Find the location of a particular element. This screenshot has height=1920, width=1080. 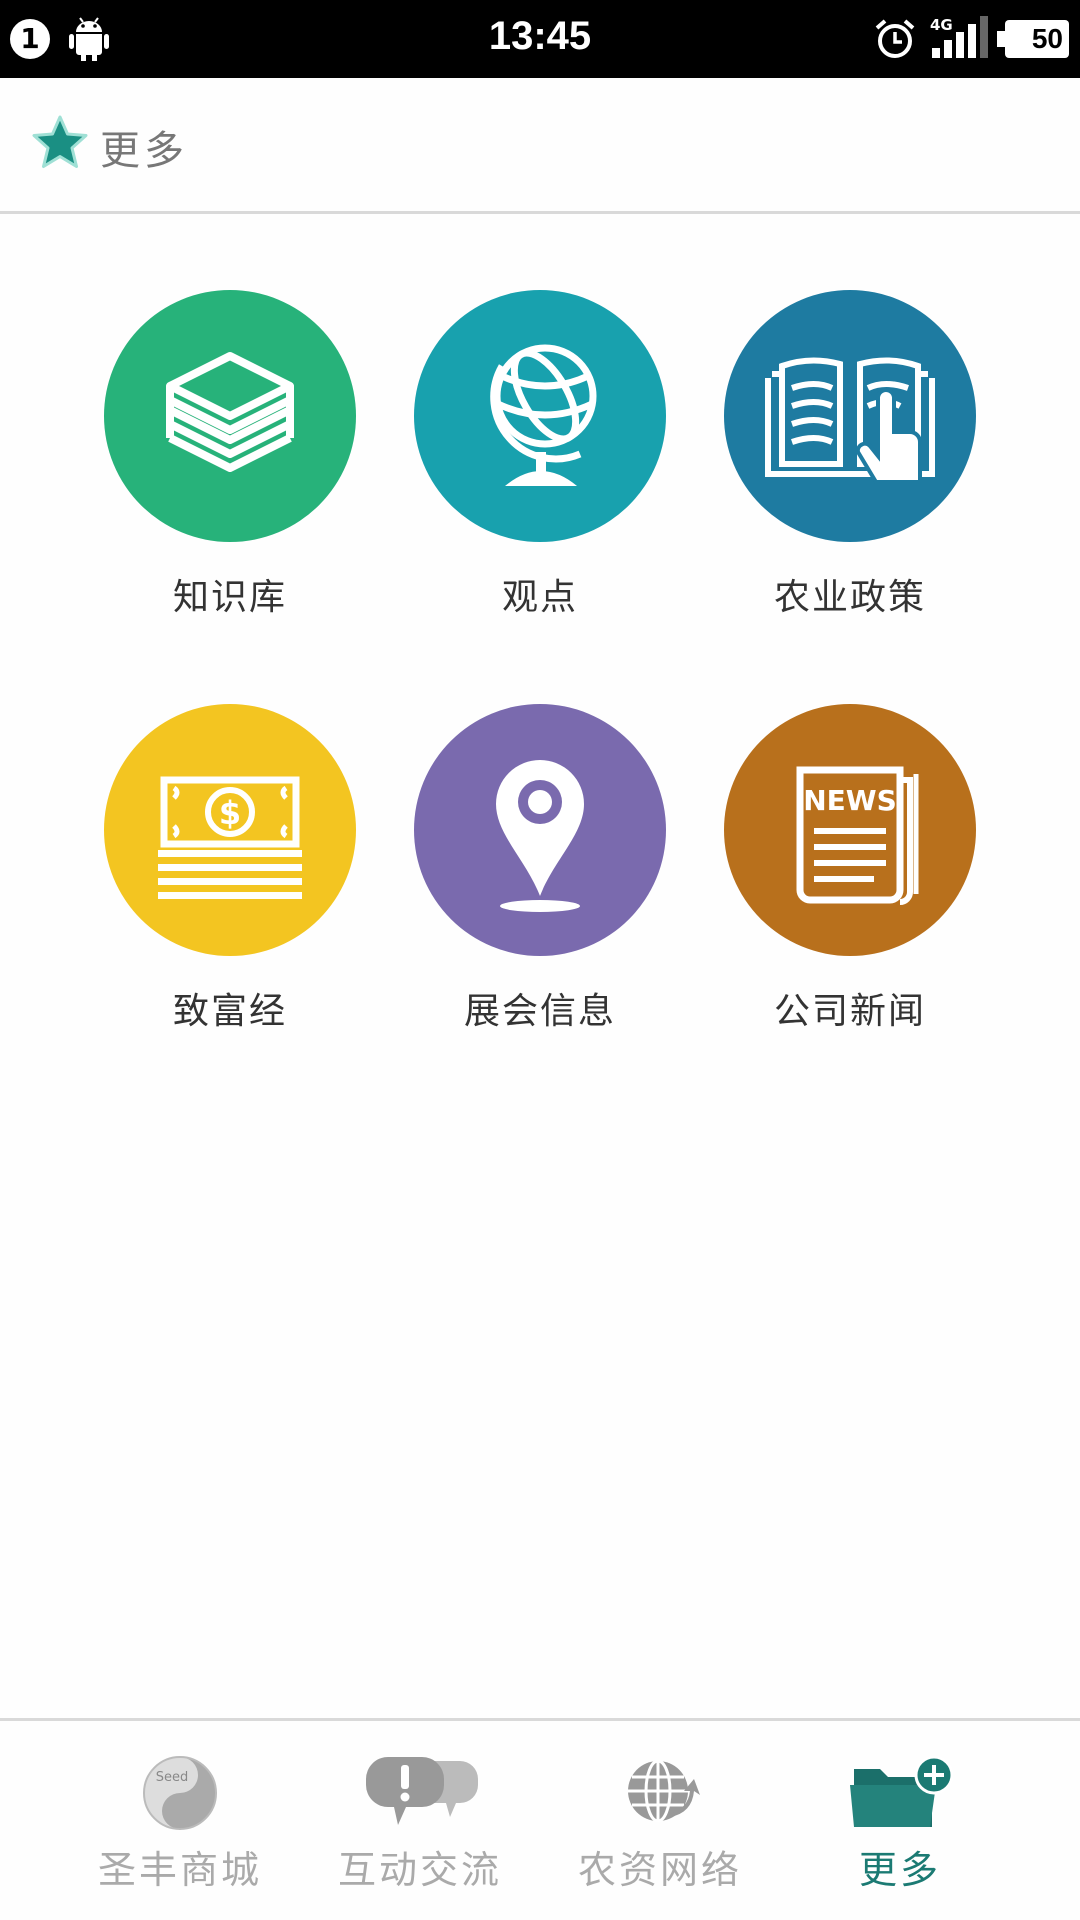

tile-viewpoints: 观点 is located at coordinates (540, 470).